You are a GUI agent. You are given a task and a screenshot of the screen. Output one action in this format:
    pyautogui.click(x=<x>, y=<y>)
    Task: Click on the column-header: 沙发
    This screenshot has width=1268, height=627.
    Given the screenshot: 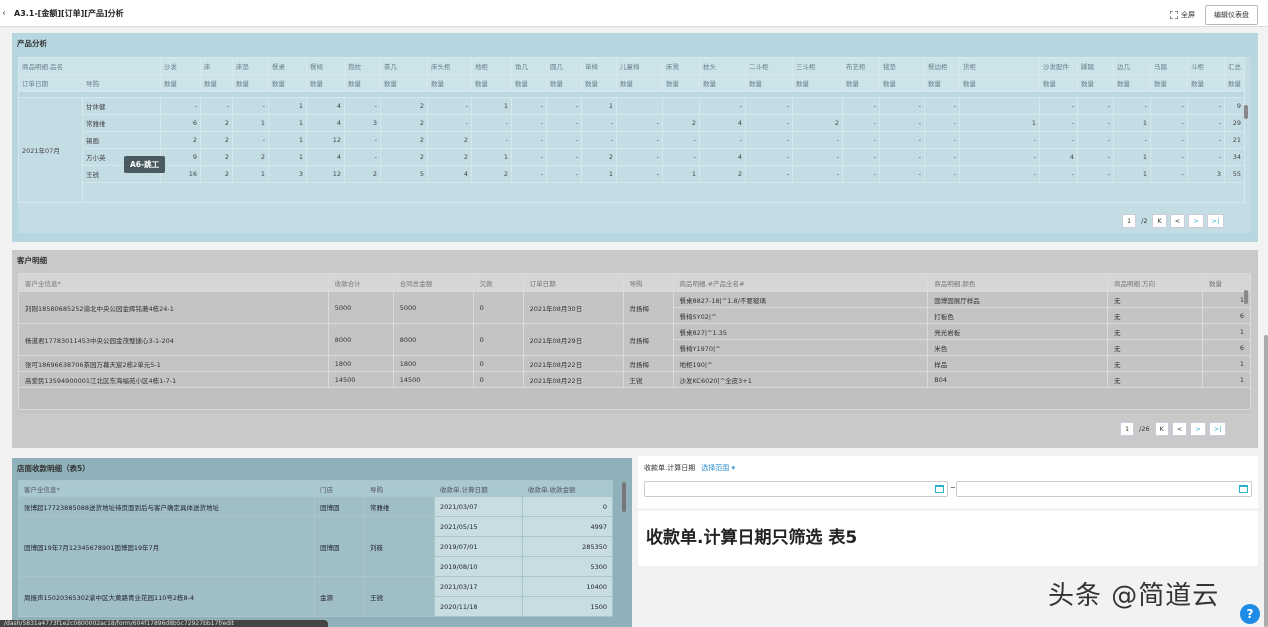 What is the action you would take?
    pyautogui.click(x=180, y=66)
    